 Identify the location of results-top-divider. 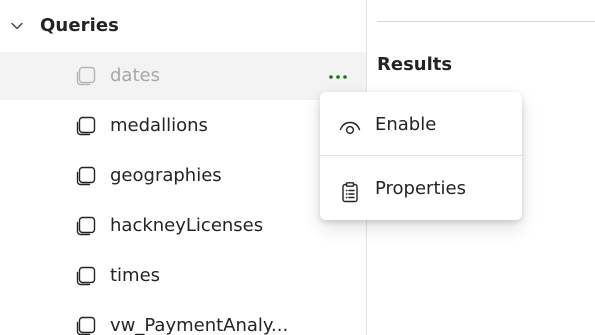
(486, 21).